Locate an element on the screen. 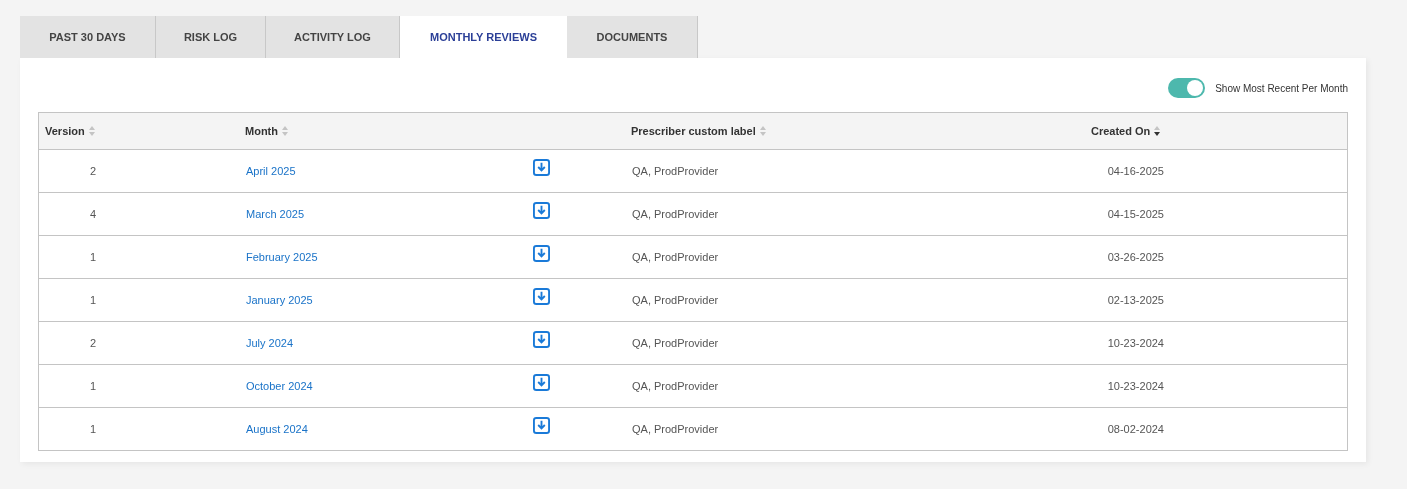  column-header: Prescriber custom label is located at coordinates (693, 131).